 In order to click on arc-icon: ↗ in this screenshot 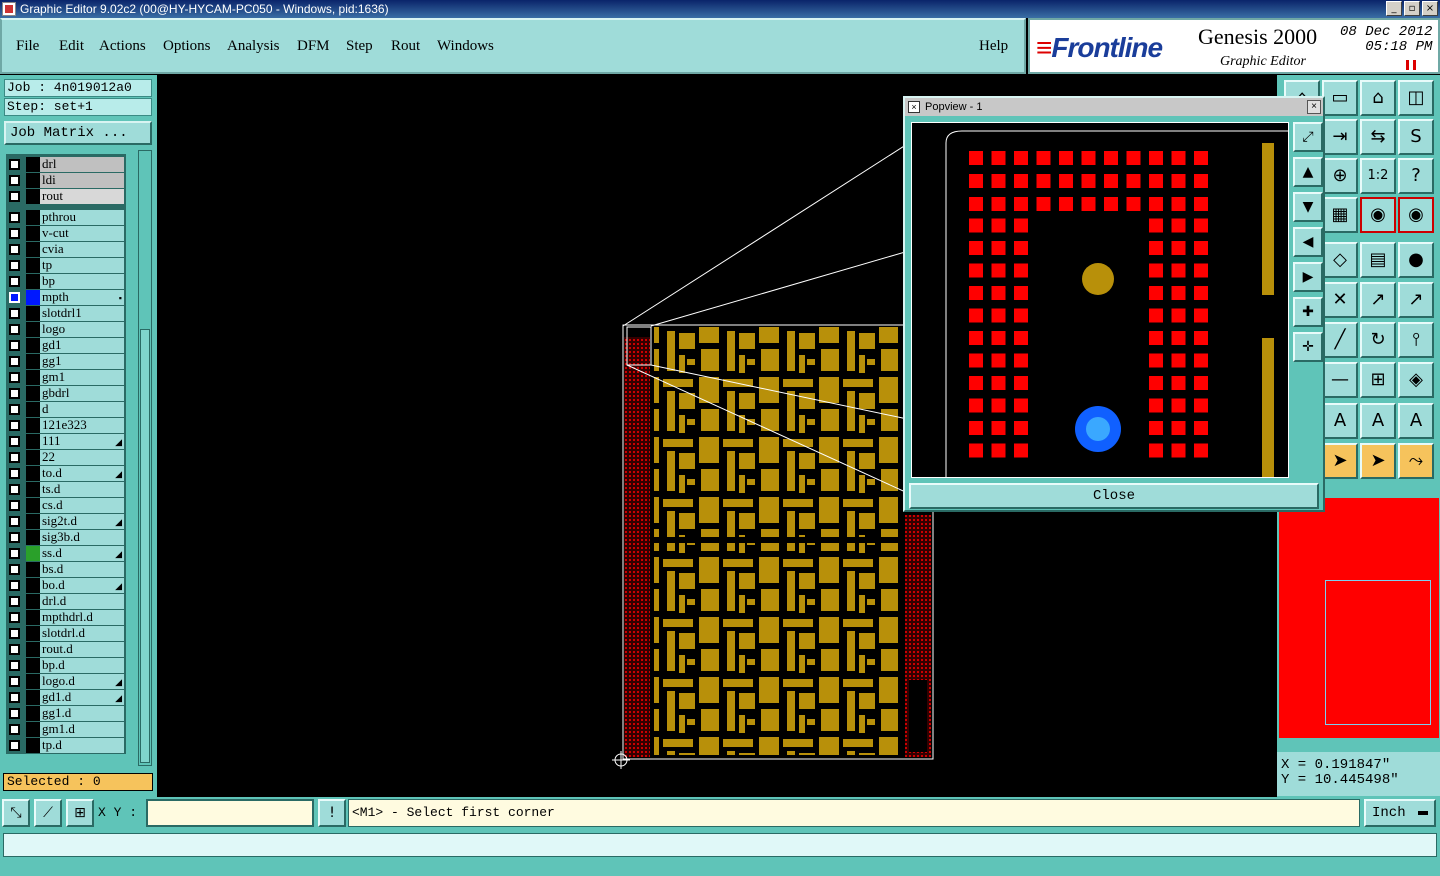, I will do `click(1416, 300)`.